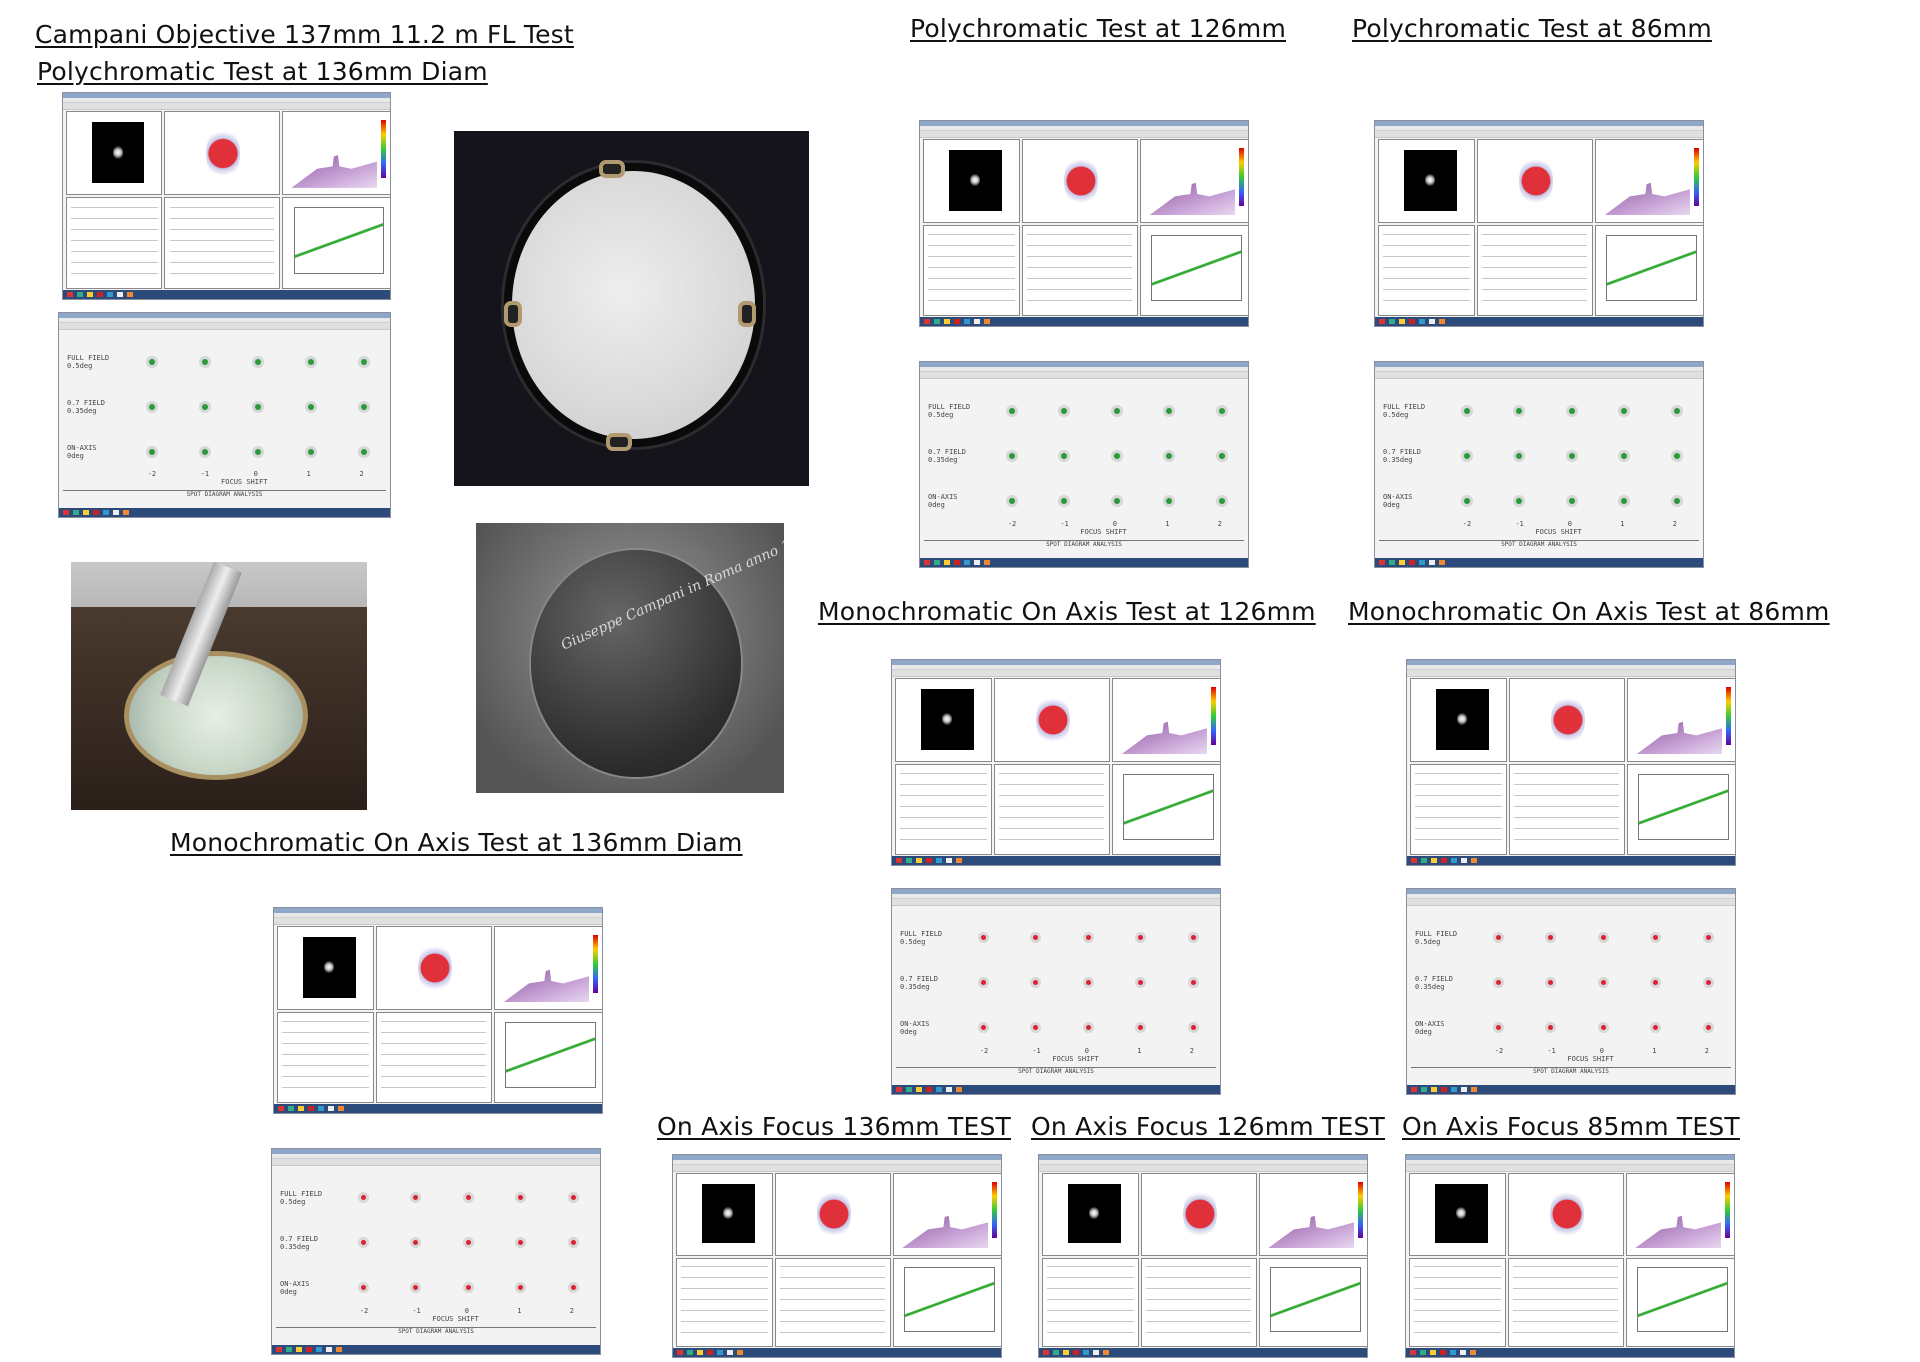 This screenshot has width=1920, height=1362. Describe the element at coordinates (1067, 611) in the screenshot. I see `heading-mono-126: Monochromatic On Axis Test at 126mm` at that location.